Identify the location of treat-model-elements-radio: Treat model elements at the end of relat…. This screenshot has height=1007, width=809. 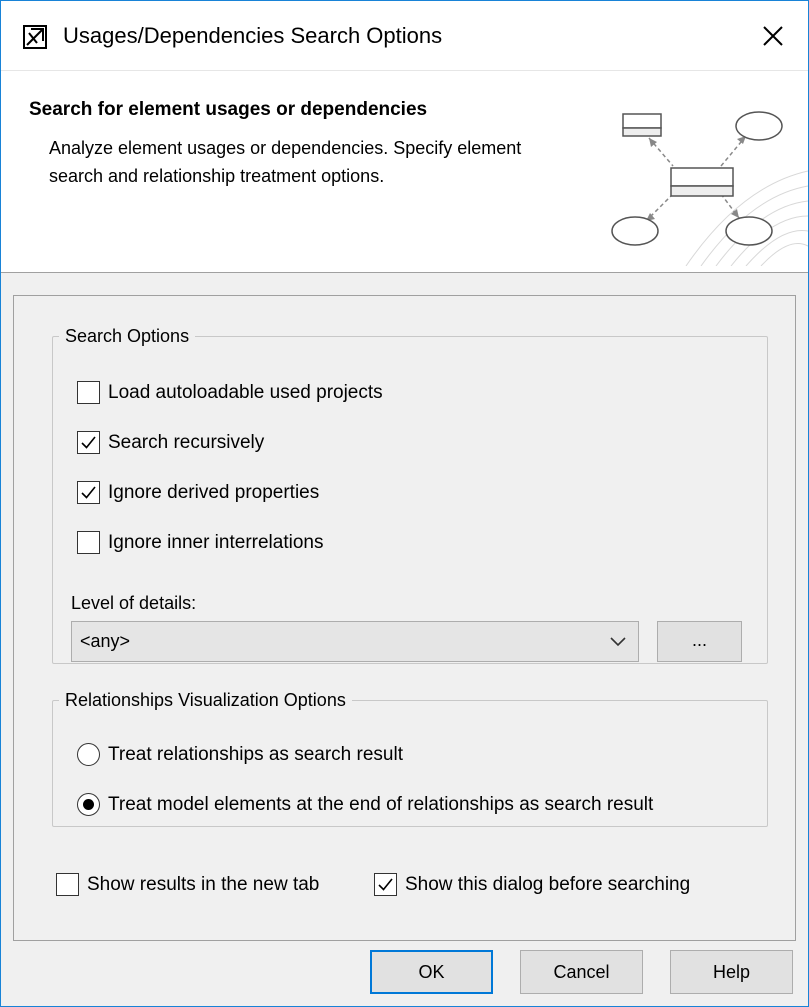
(365, 804).